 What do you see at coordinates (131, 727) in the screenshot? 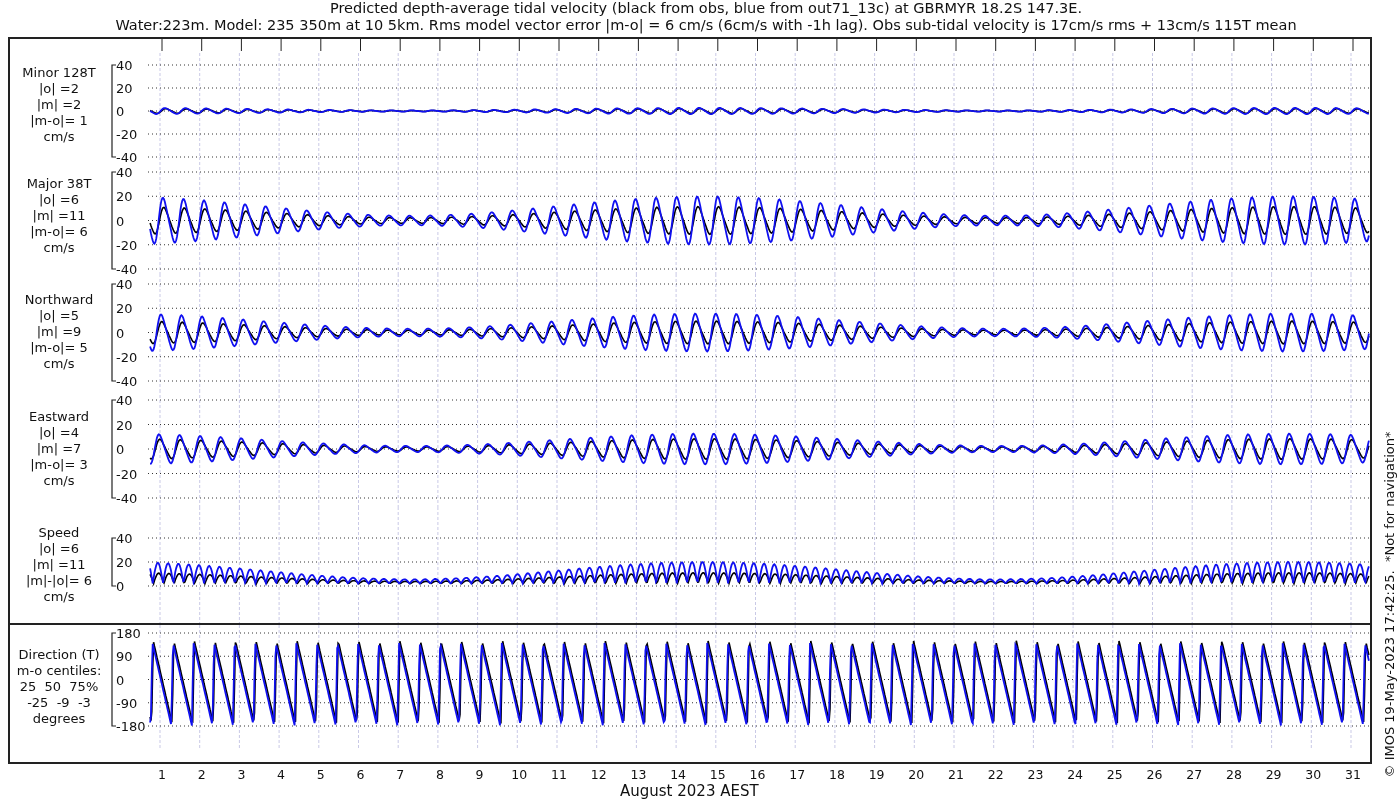
I see `y-tick-label: -180` at bounding box center [131, 727].